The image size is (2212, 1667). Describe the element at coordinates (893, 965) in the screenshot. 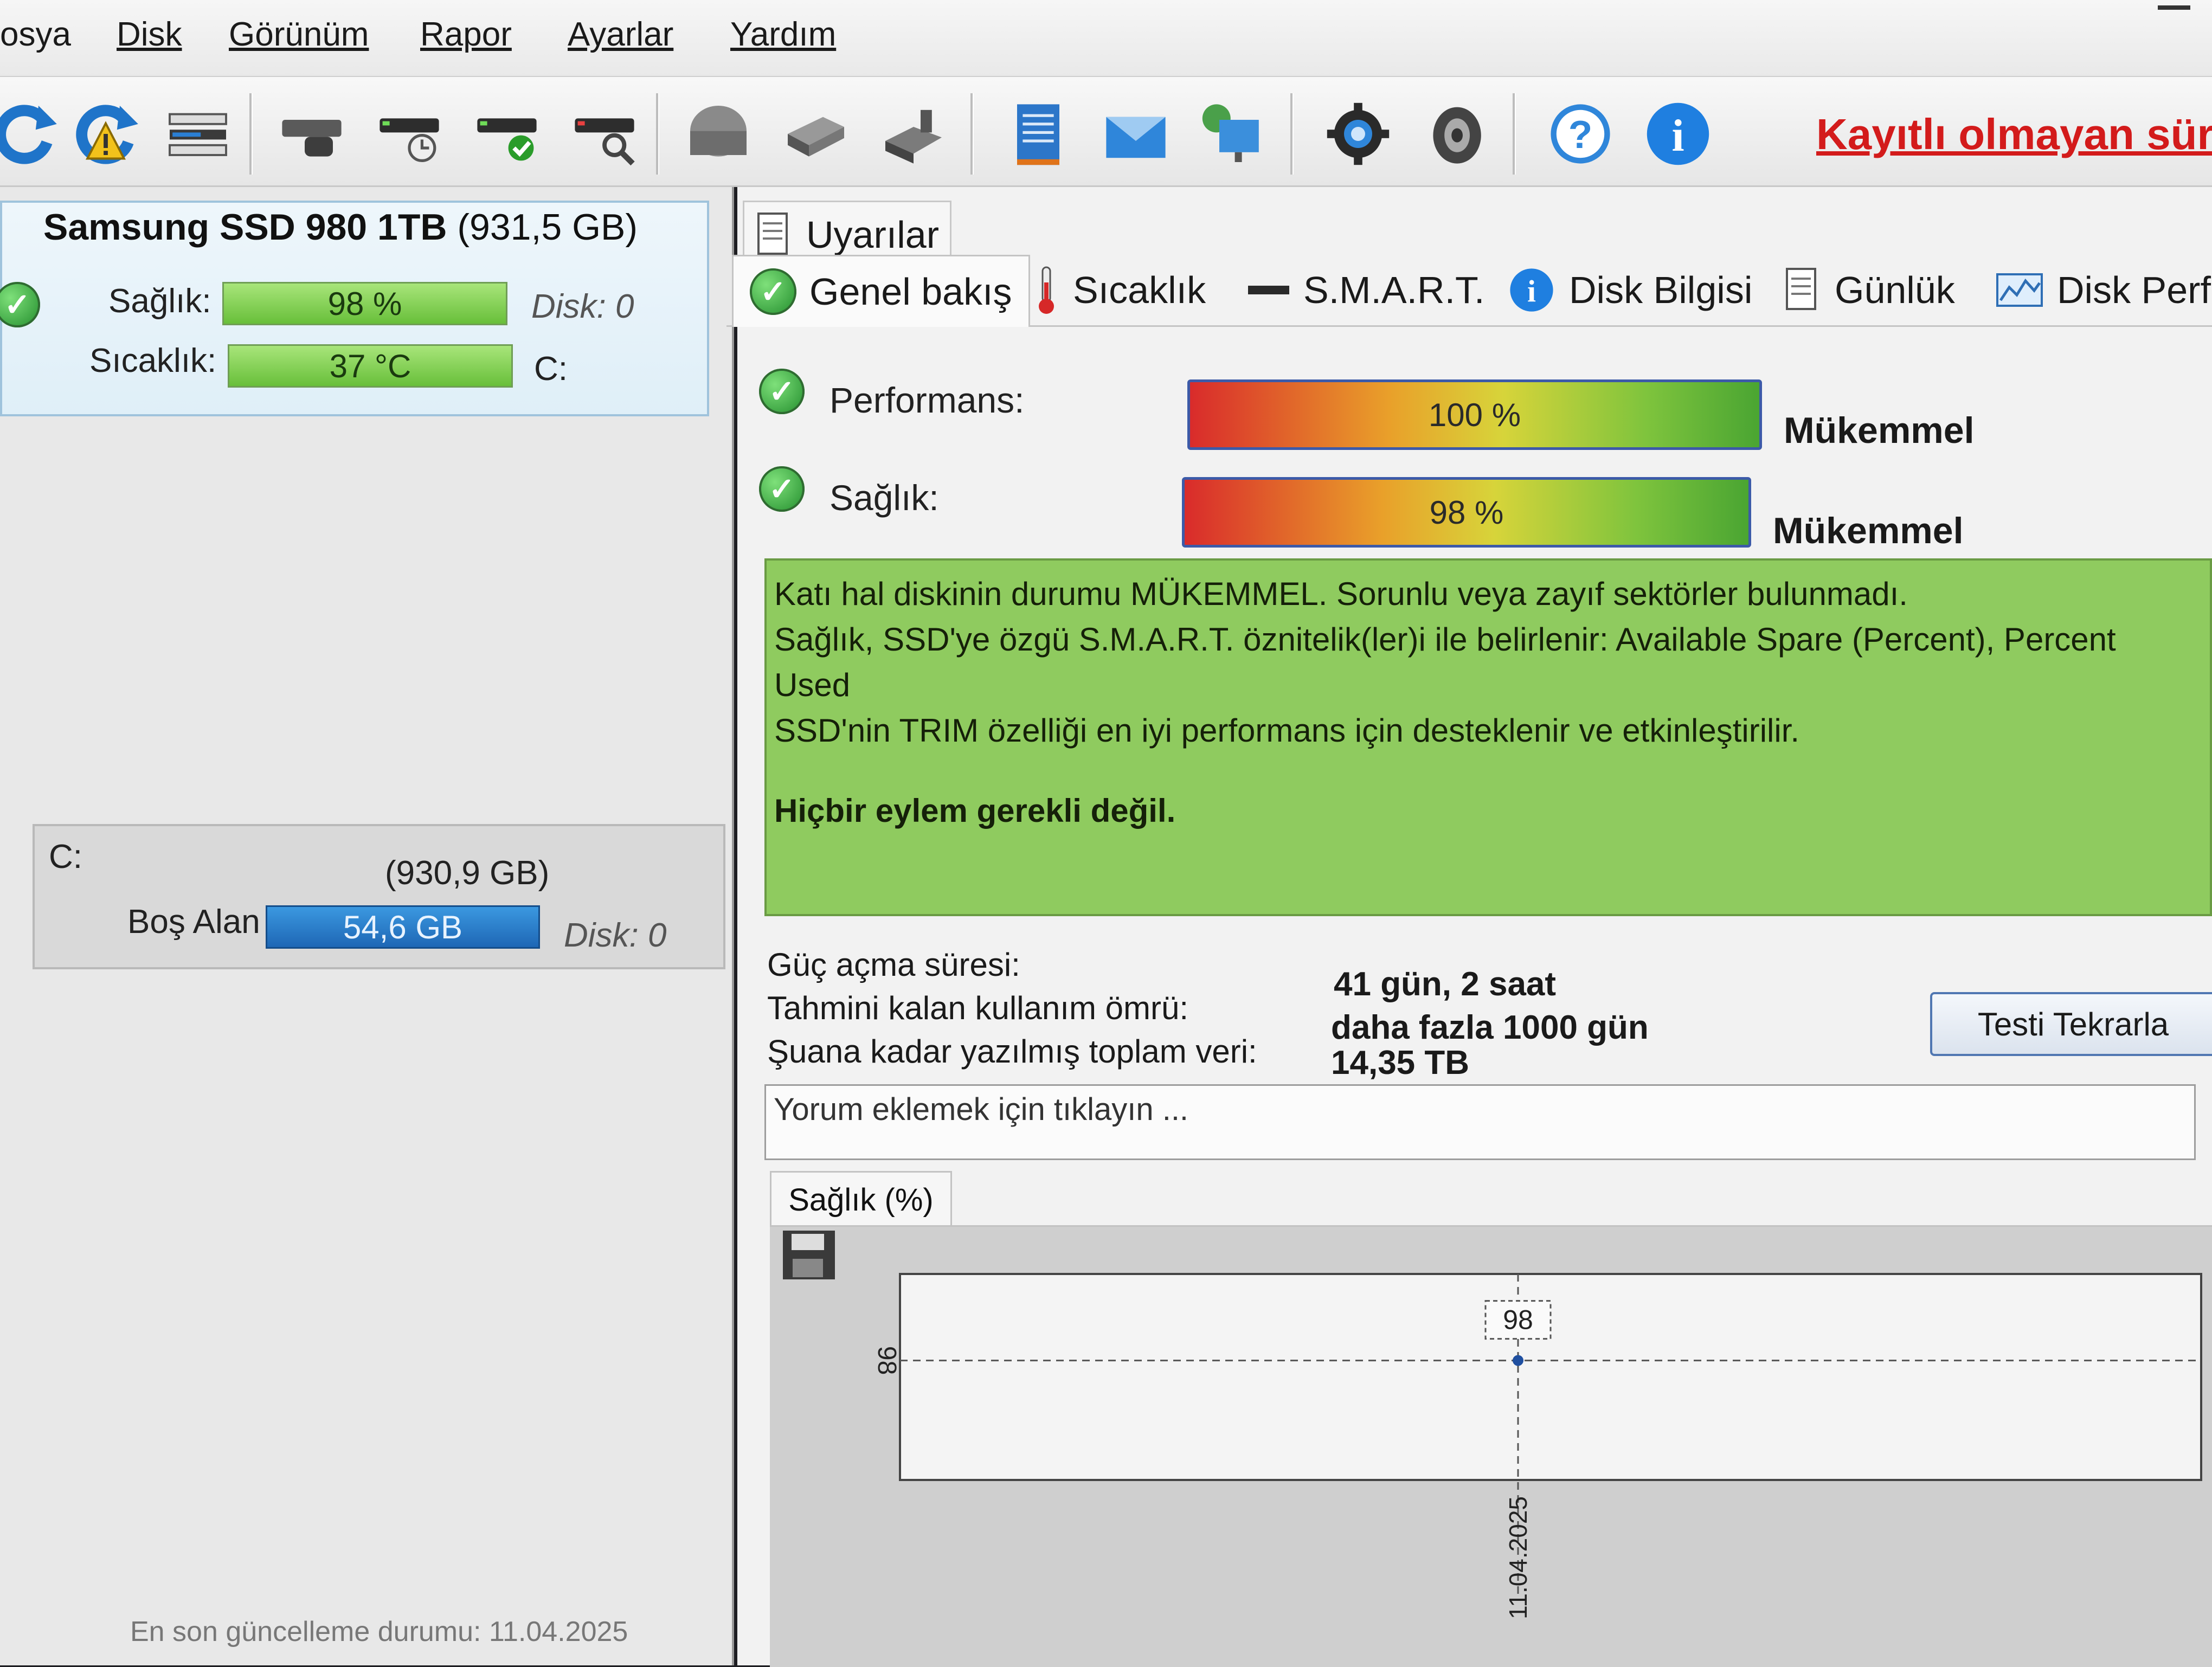

I see `power-on-label: Güç açma süresi:` at that location.